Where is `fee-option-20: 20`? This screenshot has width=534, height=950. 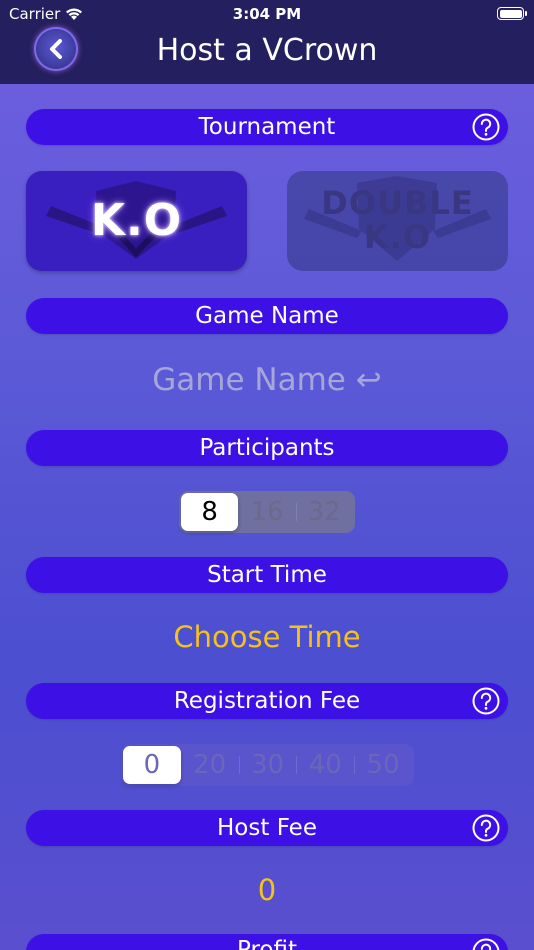
fee-option-20: 20 is located at coordinates (210, 765).